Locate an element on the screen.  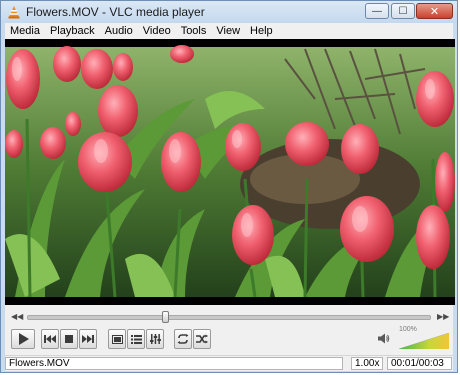
previous-button is located at coordinates (50, 339).